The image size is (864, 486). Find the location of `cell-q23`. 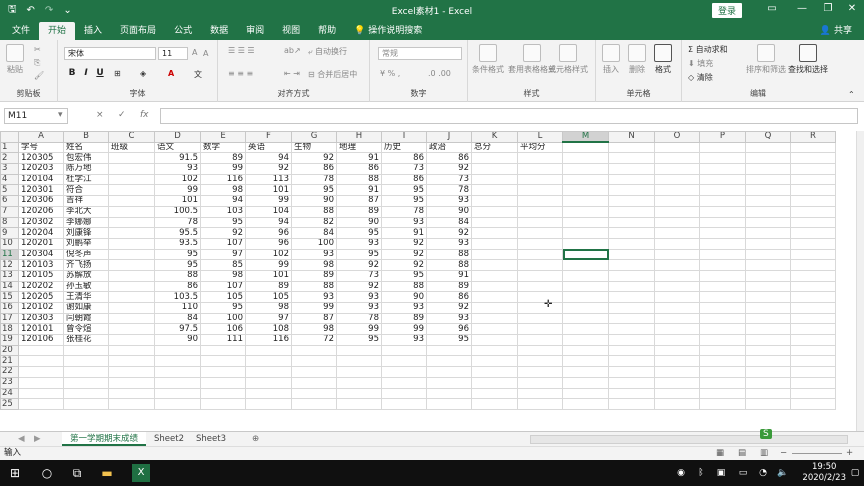

cell-q23 is located at coordinates (768, 382).